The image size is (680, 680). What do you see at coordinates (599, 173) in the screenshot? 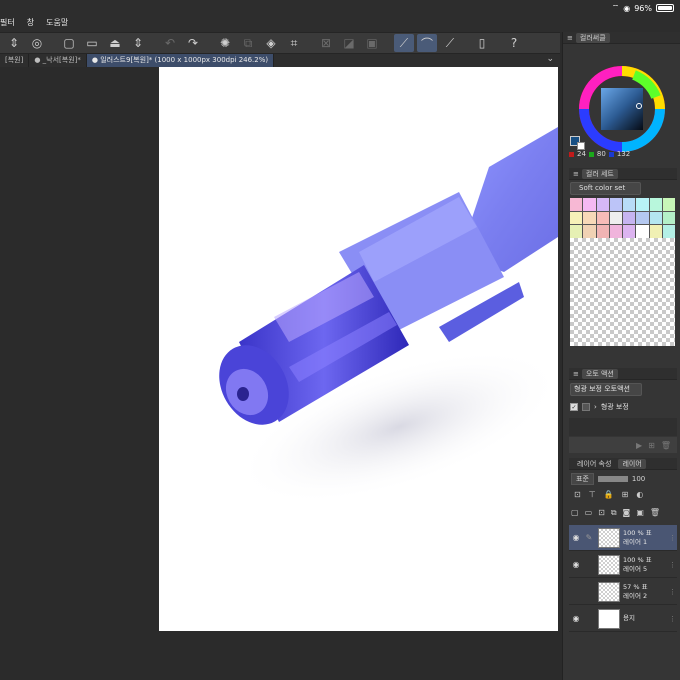
I see `tab-color-set: 컬러 세트` at bounding box center [599, 173].